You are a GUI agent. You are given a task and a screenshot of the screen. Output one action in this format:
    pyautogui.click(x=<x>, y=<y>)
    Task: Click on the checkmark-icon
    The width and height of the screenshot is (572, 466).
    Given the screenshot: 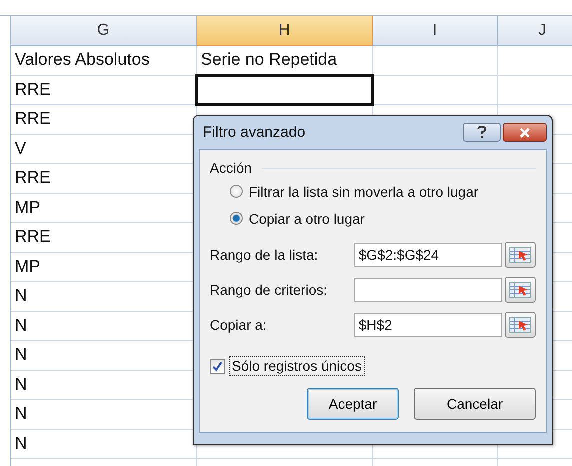 What is the action you would take?
    pyautogui.click(x=217, y=366)
    